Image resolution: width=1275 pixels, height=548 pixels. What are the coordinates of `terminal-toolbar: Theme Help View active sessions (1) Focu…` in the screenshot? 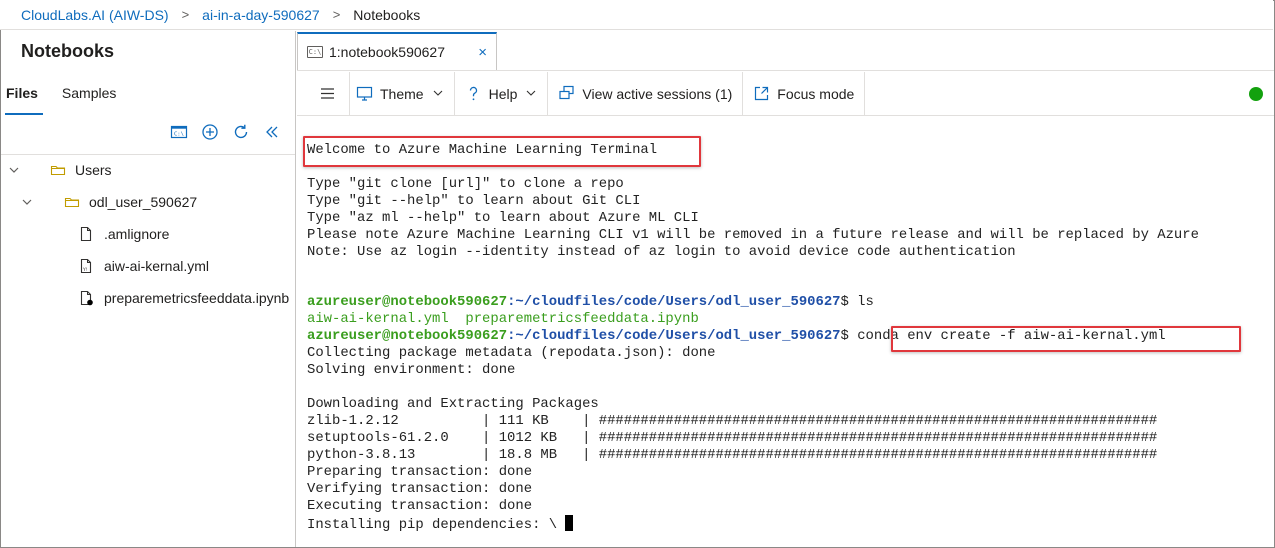 It's located at (785, 93).